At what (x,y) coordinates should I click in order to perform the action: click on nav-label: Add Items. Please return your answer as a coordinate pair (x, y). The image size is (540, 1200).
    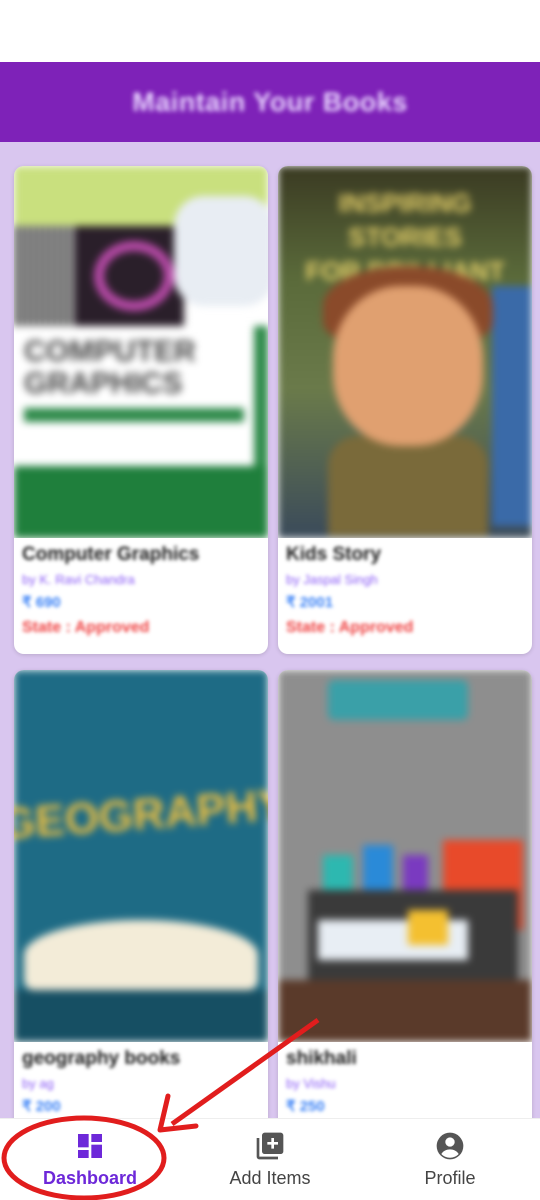
    Looking at the image, I should click on (270, 1178).